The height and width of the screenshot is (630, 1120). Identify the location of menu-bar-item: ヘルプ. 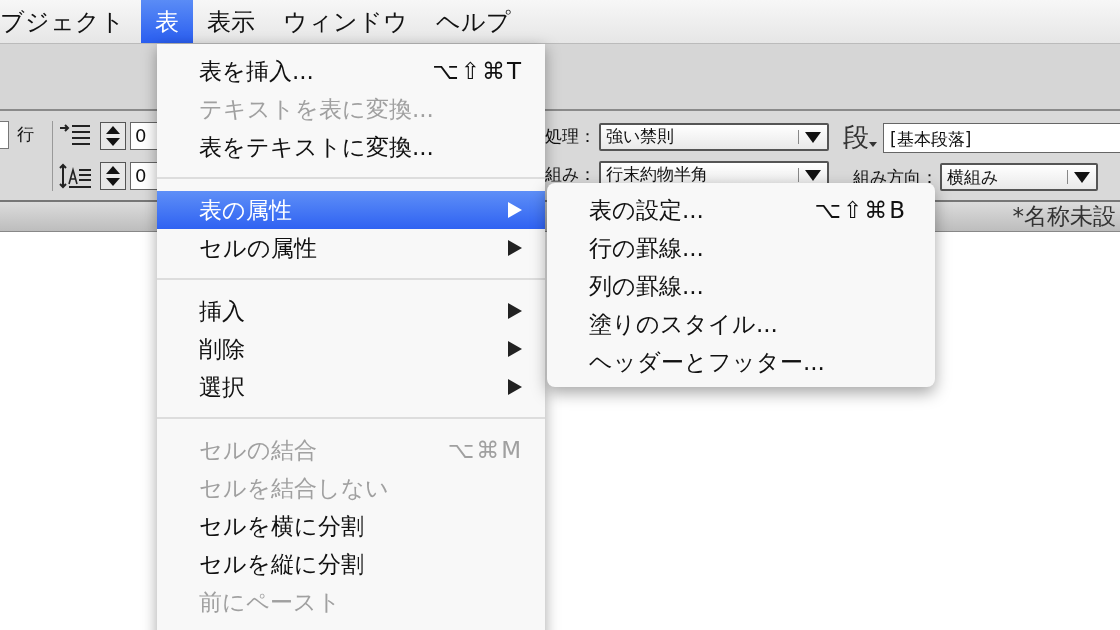
(473, 21).